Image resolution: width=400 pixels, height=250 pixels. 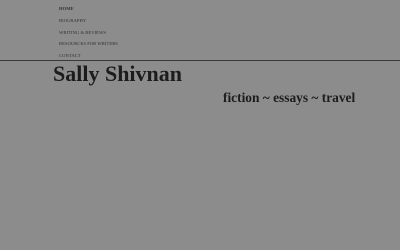 I want to click on nav-item-home: HOME, so click(x=88, y=9).